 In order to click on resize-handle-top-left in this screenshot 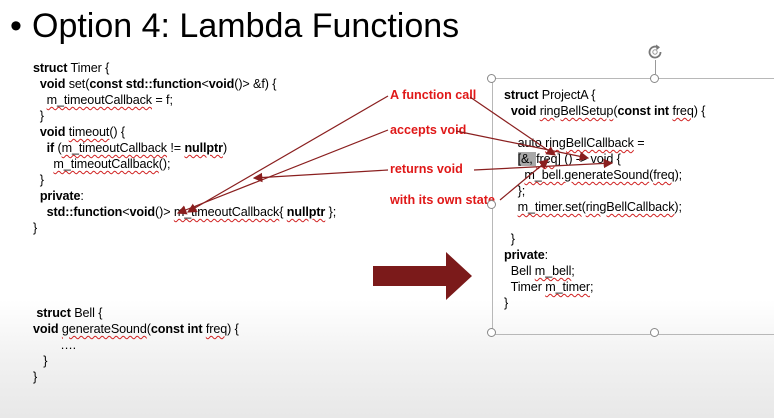, I will do `click(491, 78)`.